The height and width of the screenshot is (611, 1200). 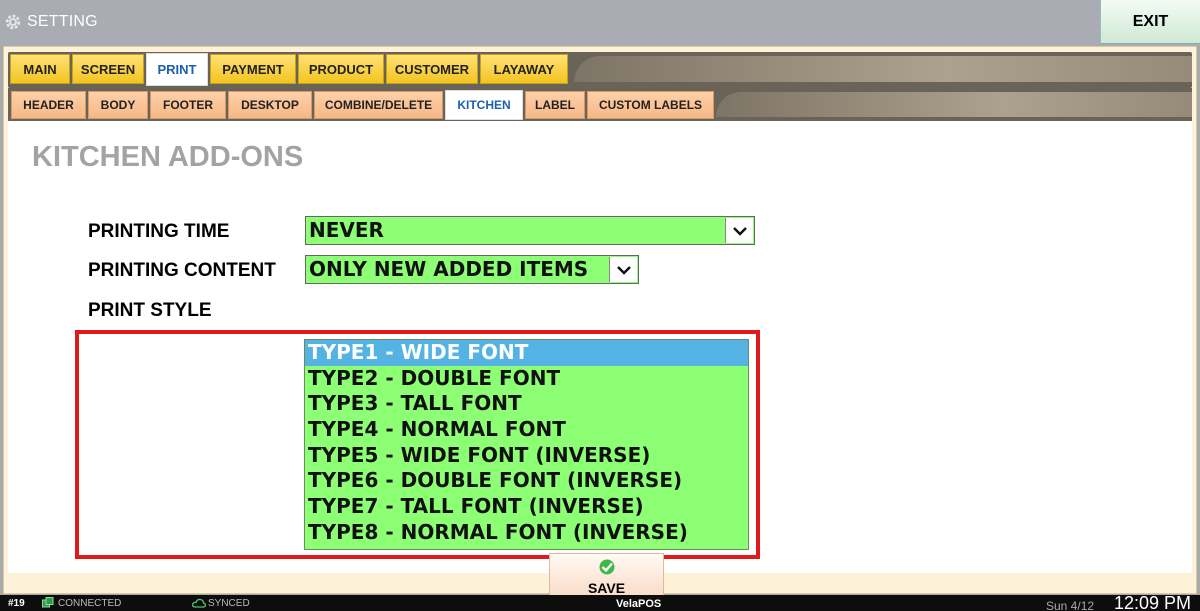 What do you see at coordinates (526, 404) in the screenshot?
I see `print-style-option: TYPE3 - TALL FONT` at bounding box center [526, 404].